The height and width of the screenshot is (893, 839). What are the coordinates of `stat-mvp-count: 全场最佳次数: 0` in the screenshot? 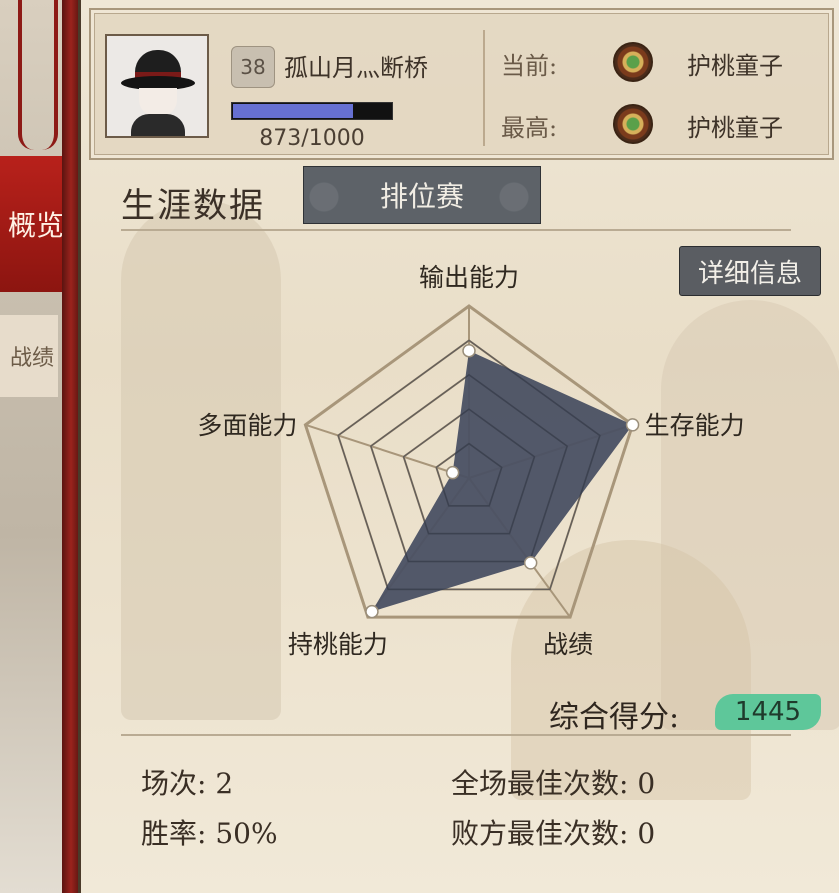 It's located at (553, 783).